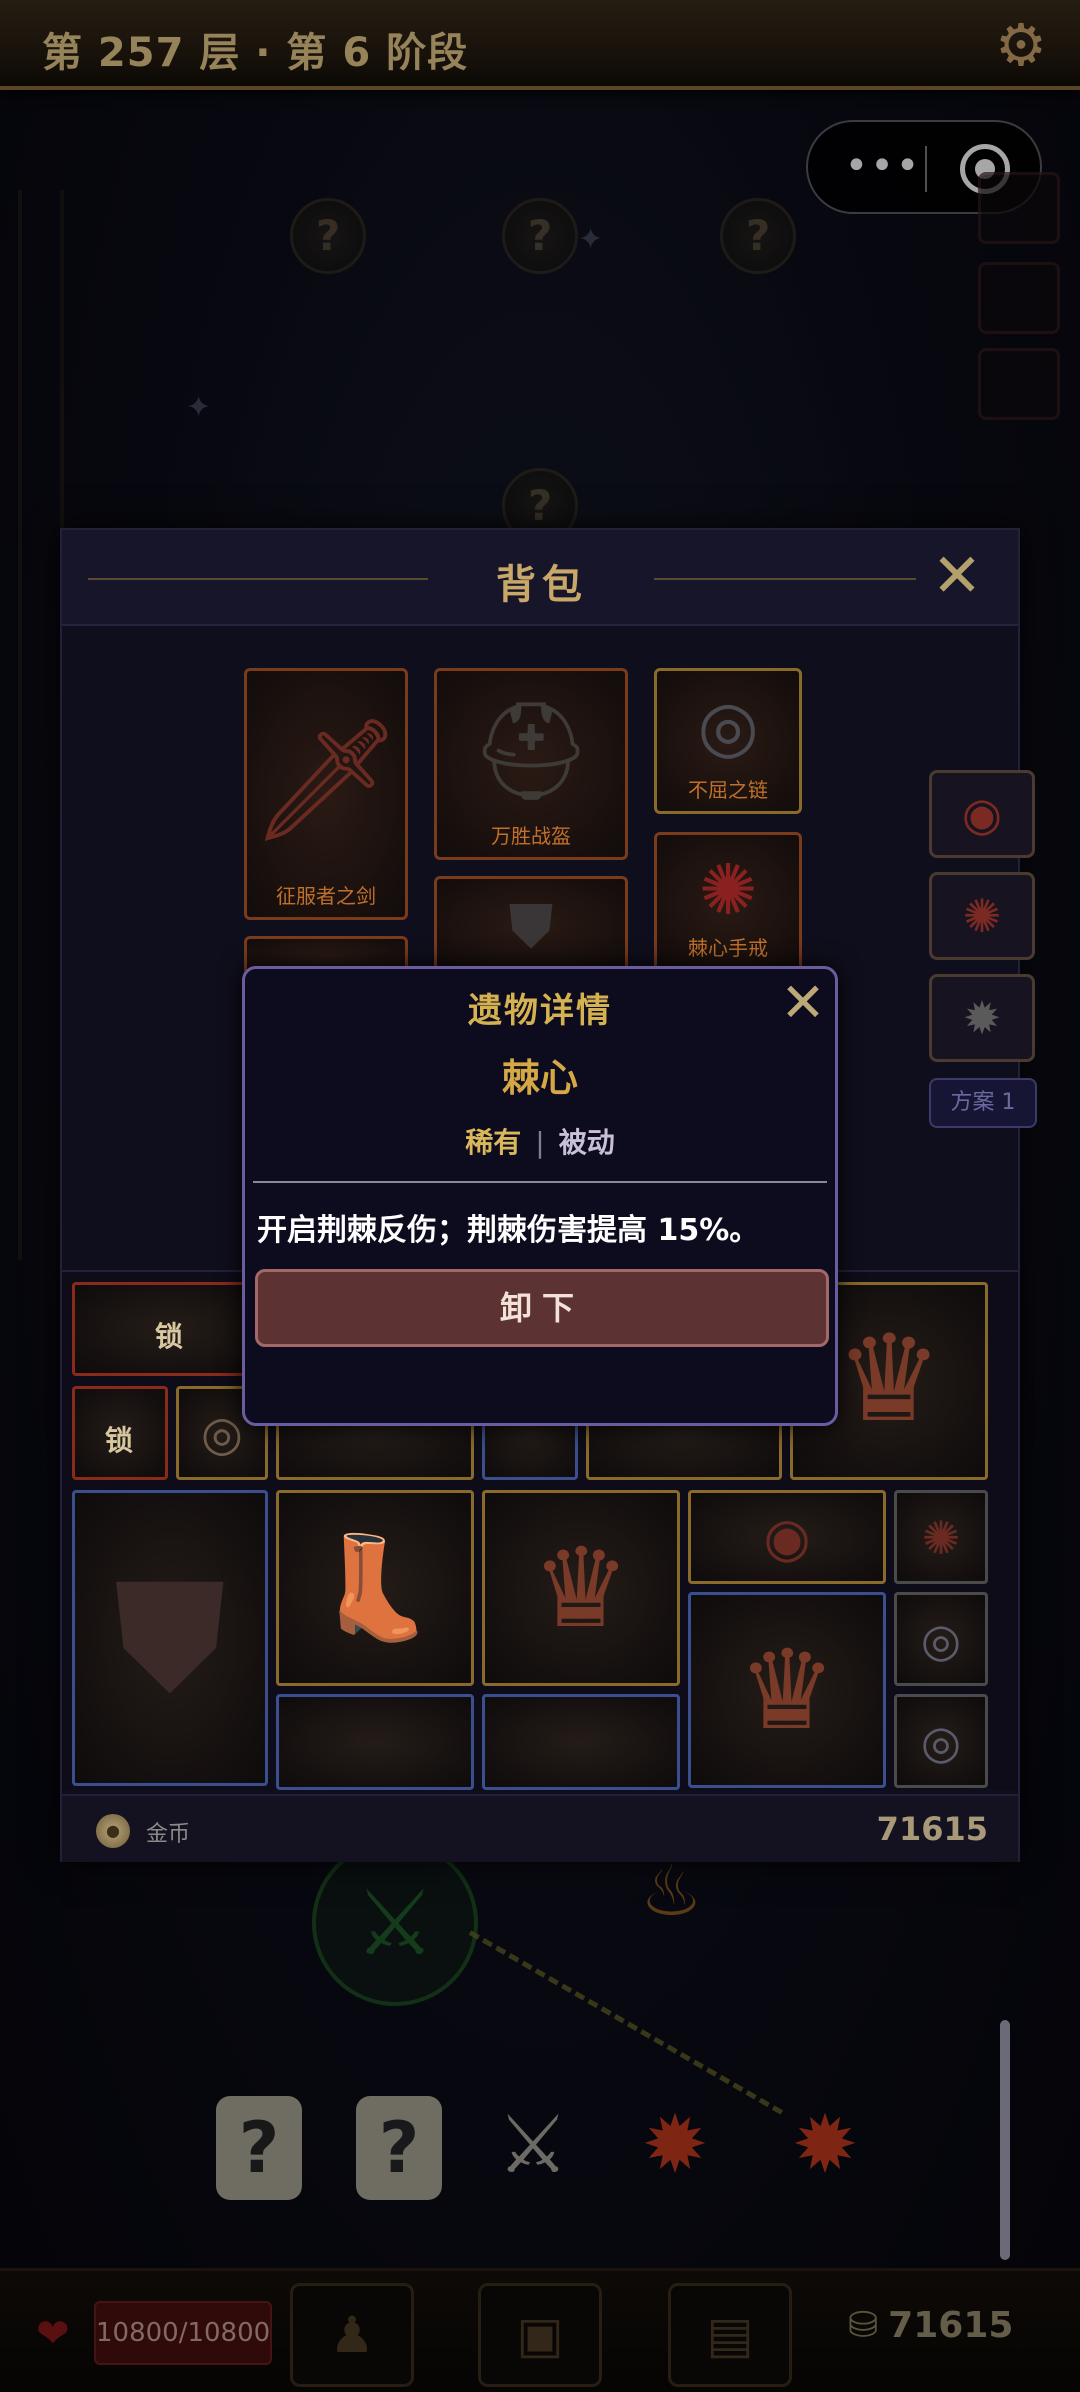 This screenshot has height=2392, width=1080. Describe the element at coordinates (168, 1834) in the screenshot. I see `currency-label: 金币` at that location.